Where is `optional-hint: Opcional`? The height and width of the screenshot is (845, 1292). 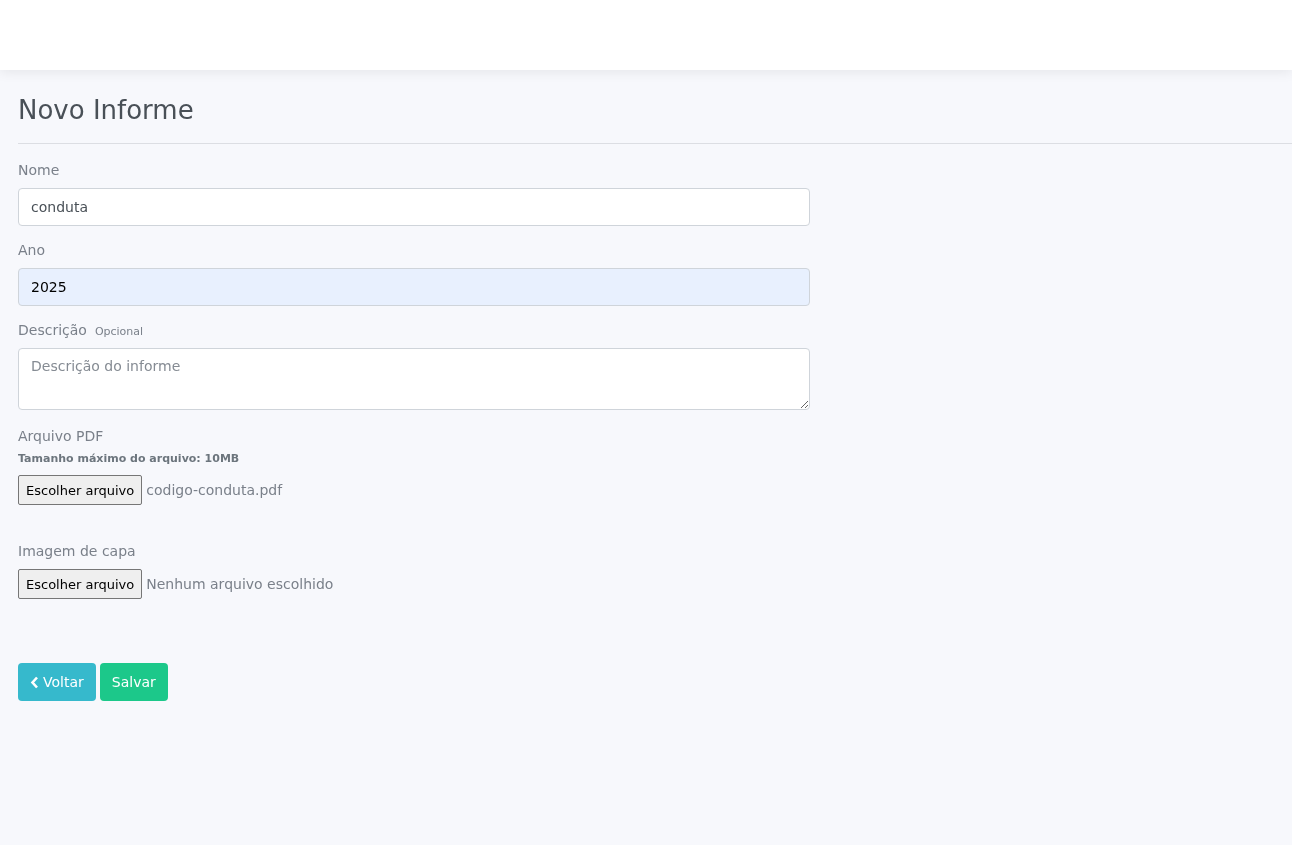
optional-hint: Opcional is located at coordinates (119, 331).